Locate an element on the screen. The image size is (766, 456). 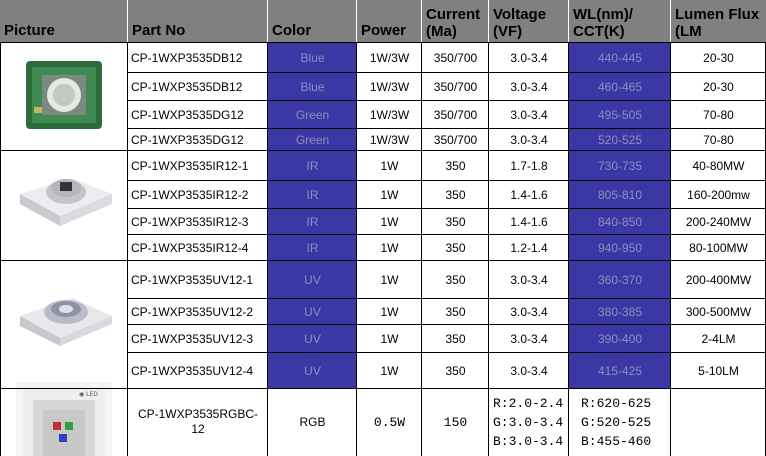
cell-wavelength: 520-525 is located at coordinates (620, 140).